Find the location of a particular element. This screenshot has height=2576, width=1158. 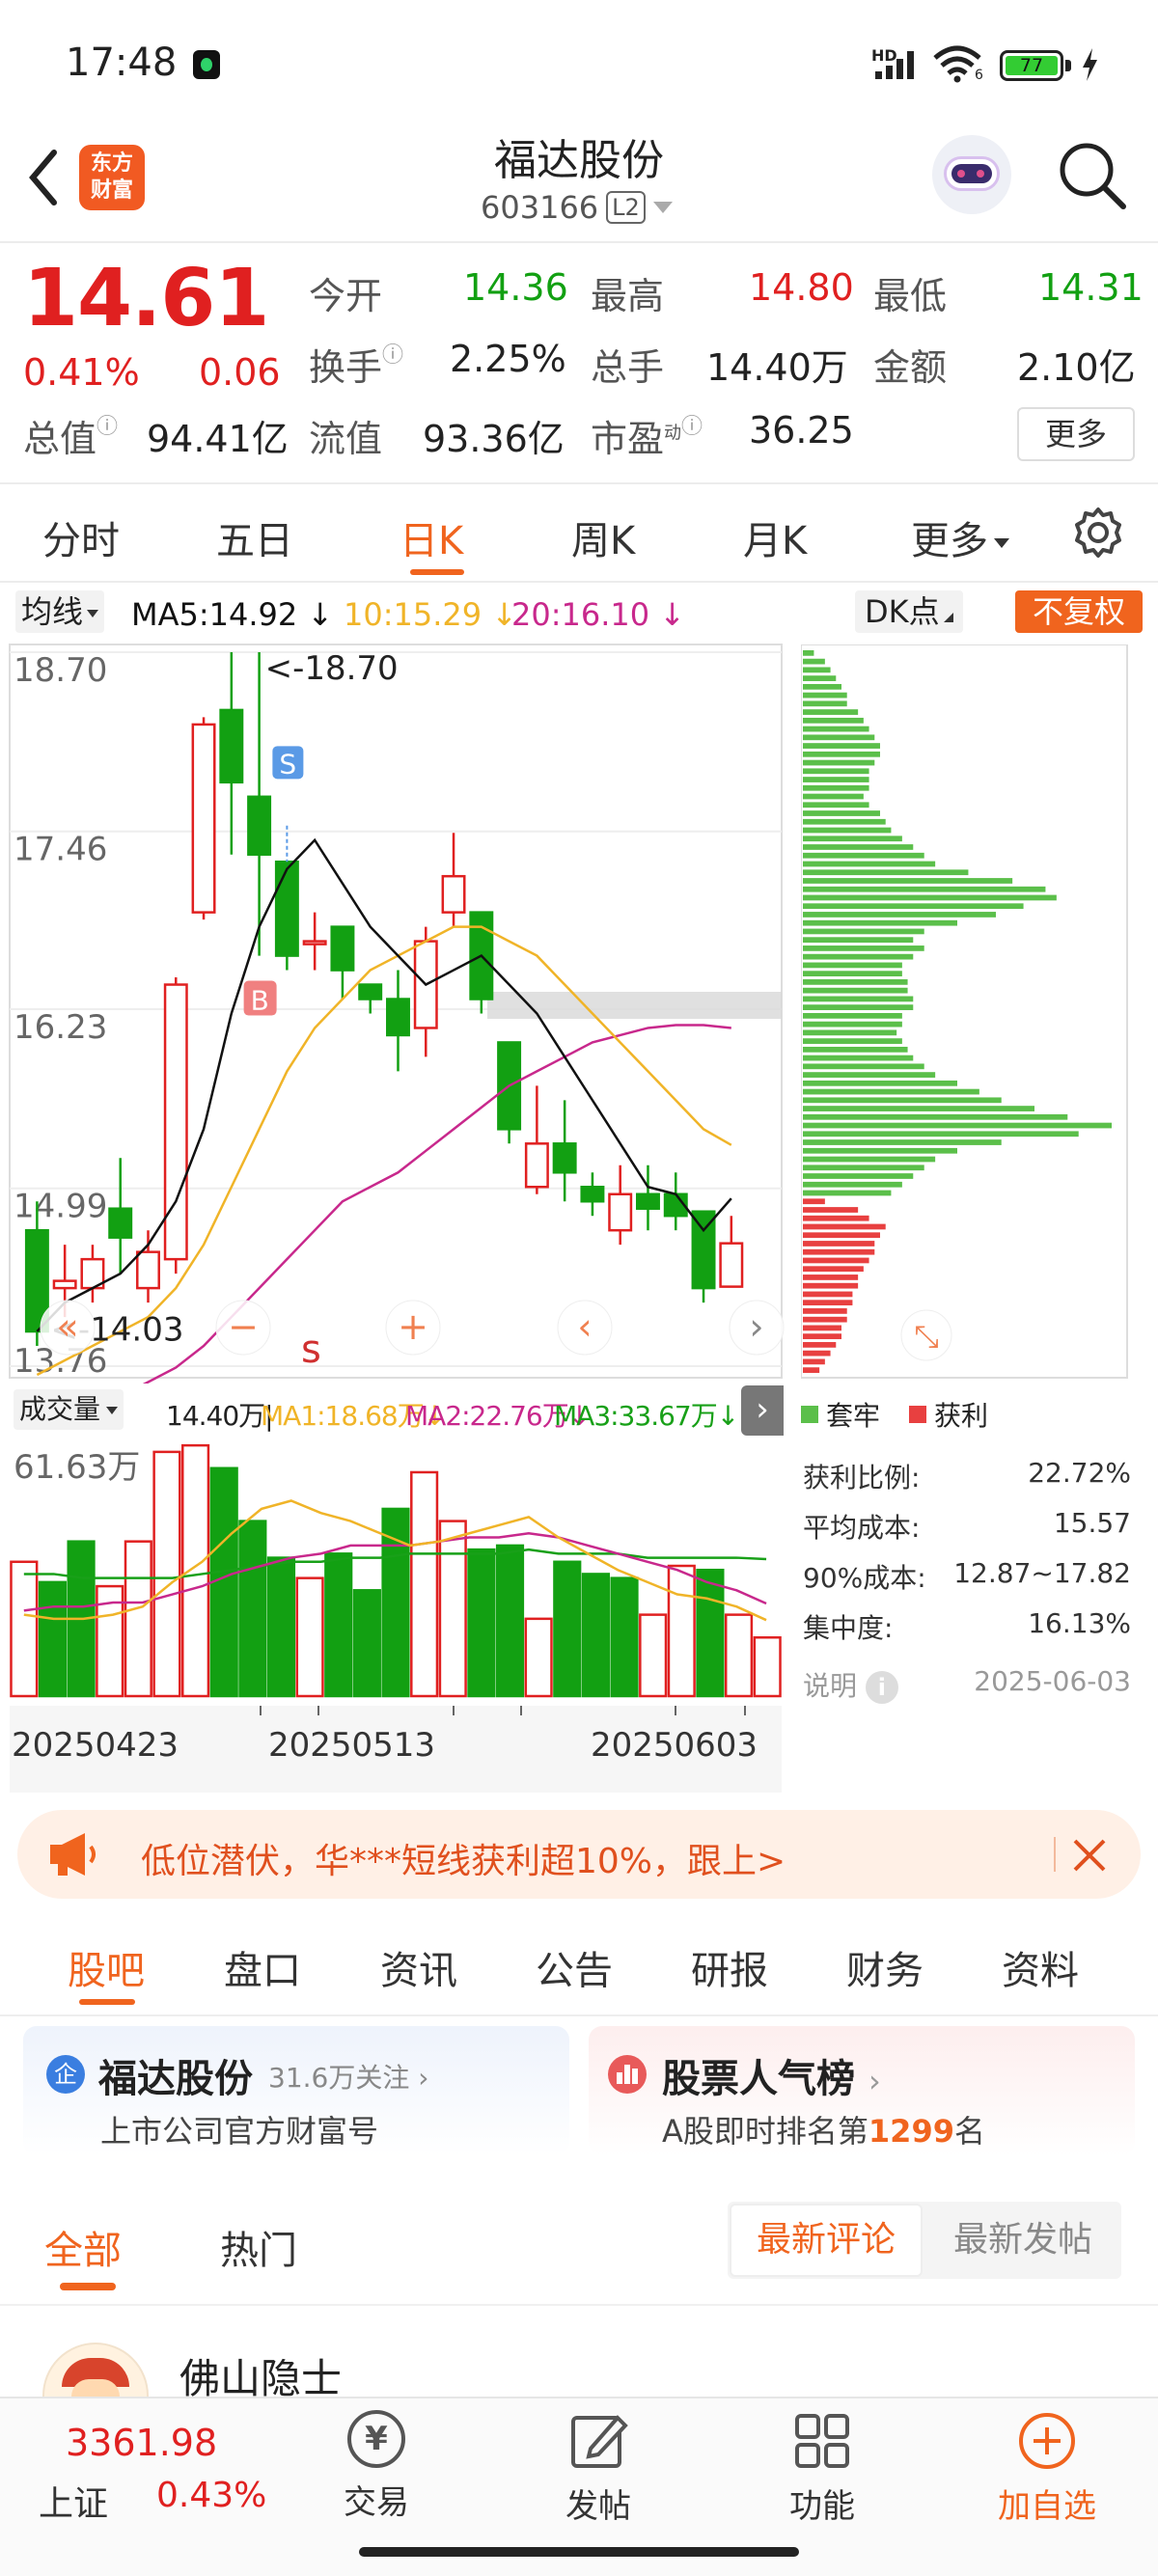

nav-trade: ¥ 交易 is located at coordinates (376, 2469).